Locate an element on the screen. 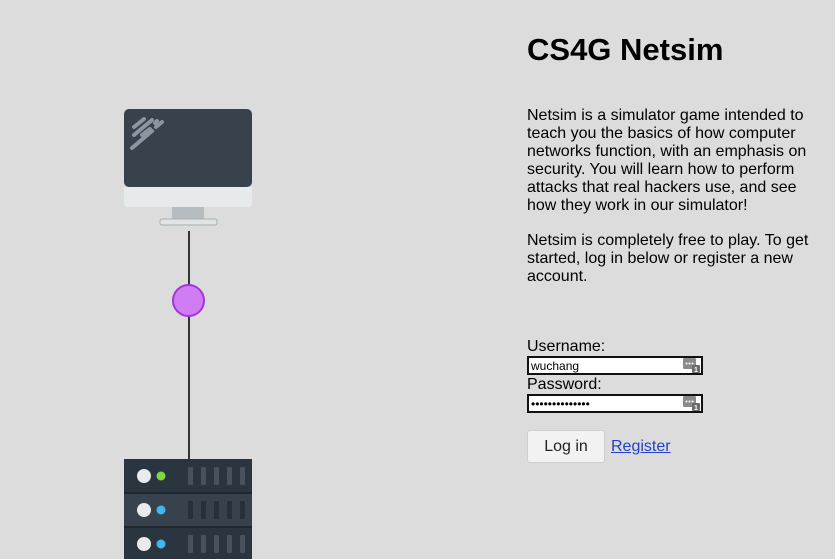 Image resolution: width=835 pixels, height=559 pixels. username-field-wrap: 1 is located at coordinates (615, 365).